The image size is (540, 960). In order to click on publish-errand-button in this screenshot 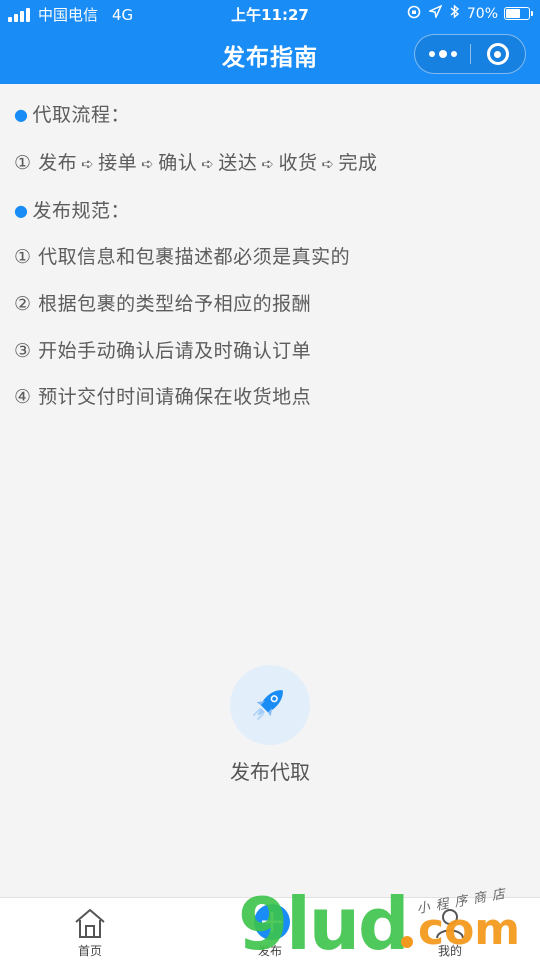, I will do `click(270, 705)`.